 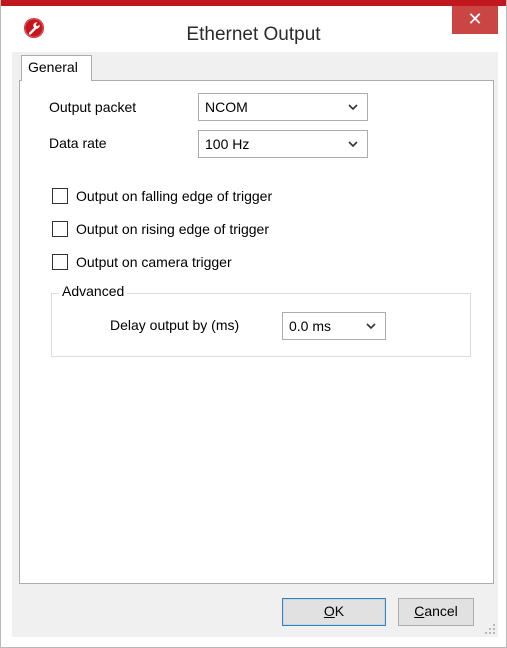 I want to click on cancel-button: Cancel, so click(x=436, y=612).